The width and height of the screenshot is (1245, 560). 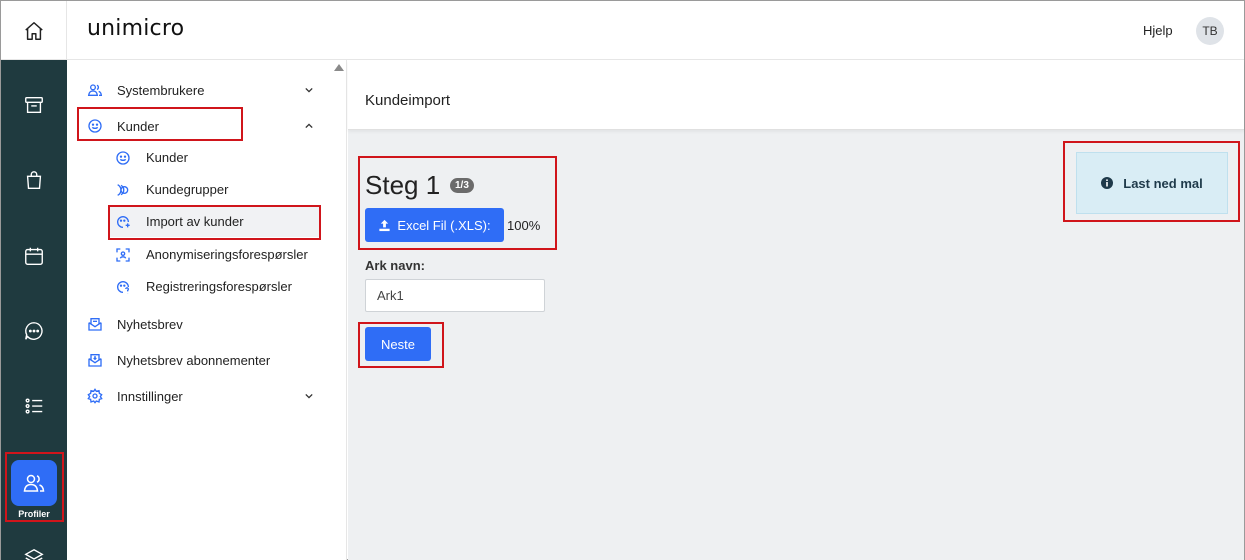 I want to click on rail-calendar, so click(x=34, y=256).